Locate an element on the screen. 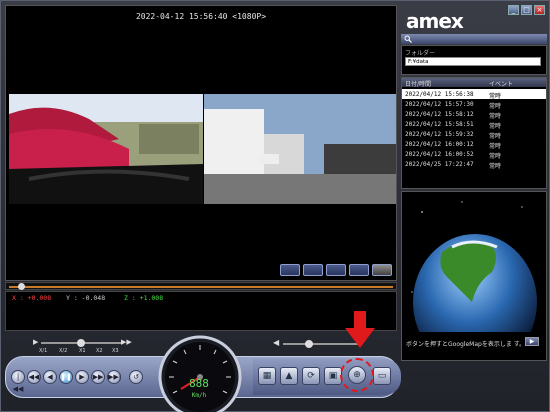  speed-label: X1 is located at coordinates (82, 351).